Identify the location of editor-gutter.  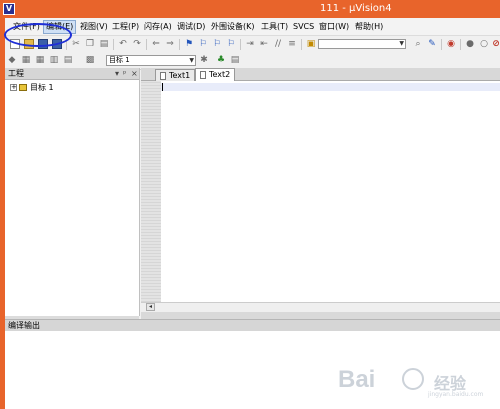
(151, 191).